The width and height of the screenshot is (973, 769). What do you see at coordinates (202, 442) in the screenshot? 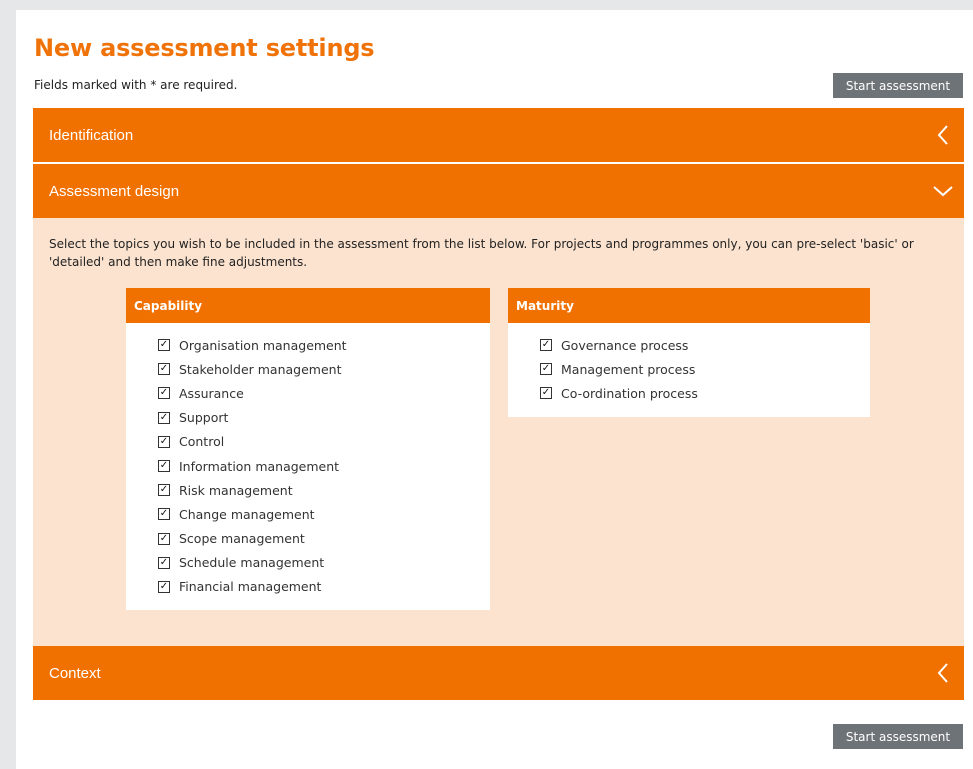
I see `topic-label: Control` at bounding box center [202, 442].